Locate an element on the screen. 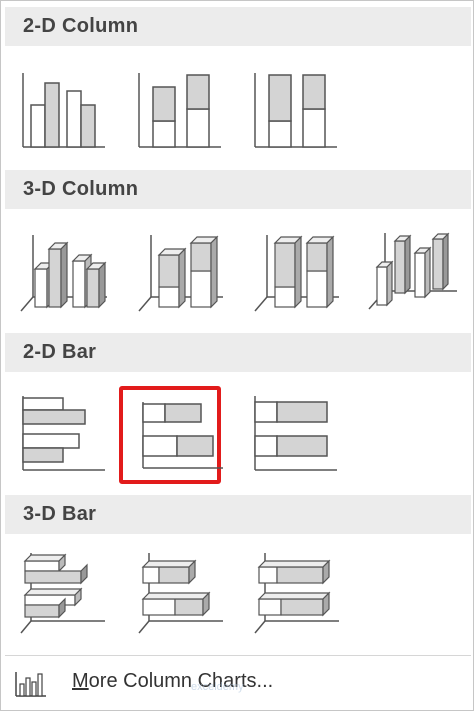 Image resolution: width=474 pixels, height=711 pixels. 3d-stacked-column-button is located at coordinates (182, 274).